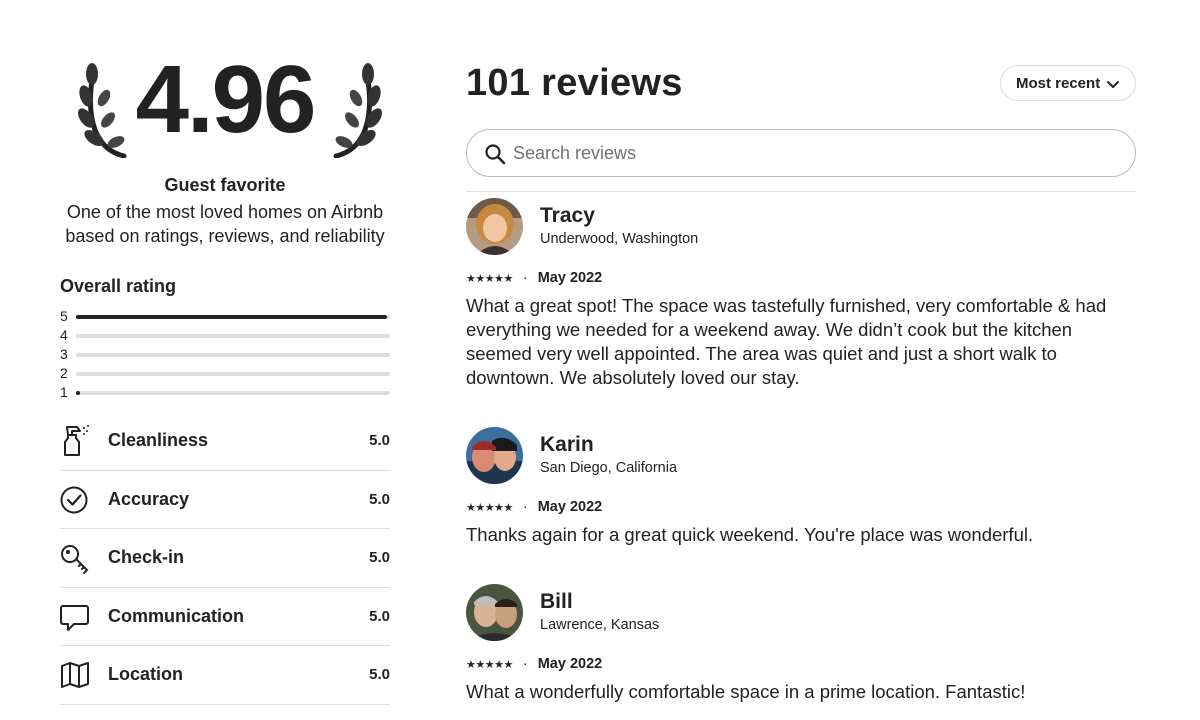  I want to click on search-icon, so click(495, 154).